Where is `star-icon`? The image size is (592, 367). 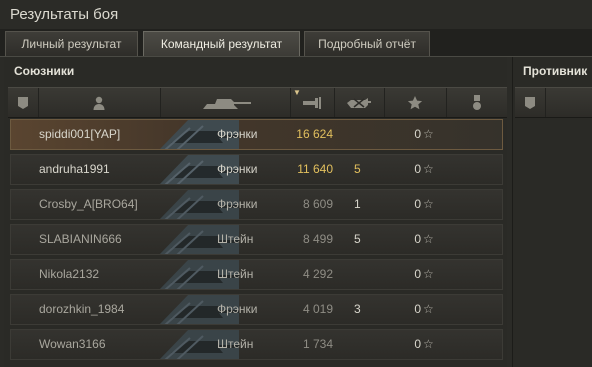
star-icon is located at coordinates (415, 102).